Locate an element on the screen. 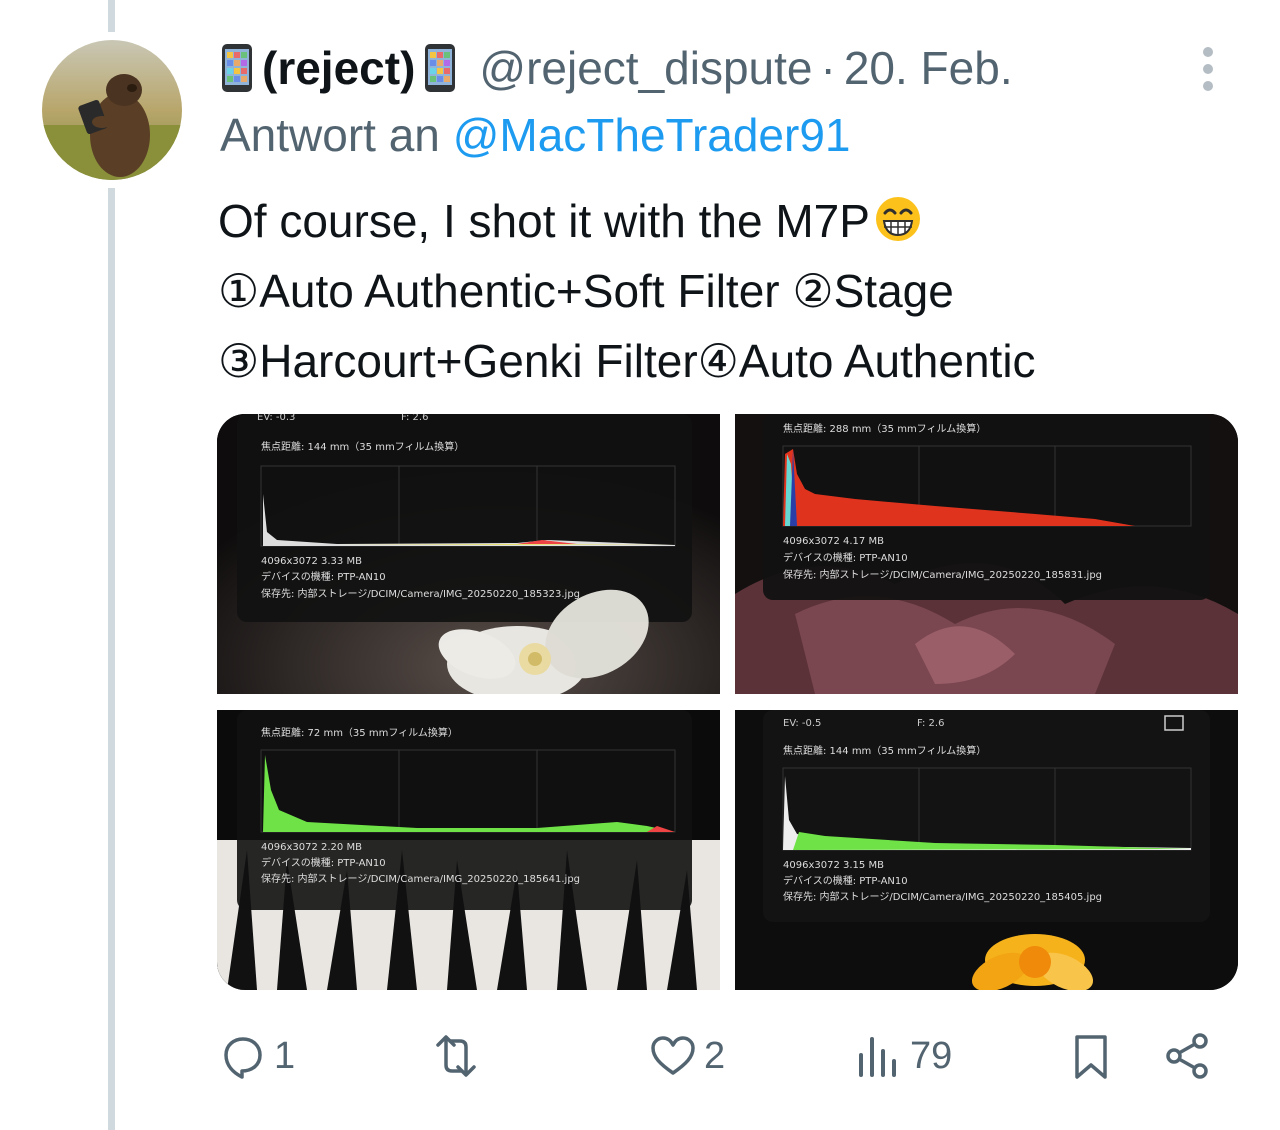  post-text-line-1: Of course, I shot it with the M7P is located at coordinates (544, 221).